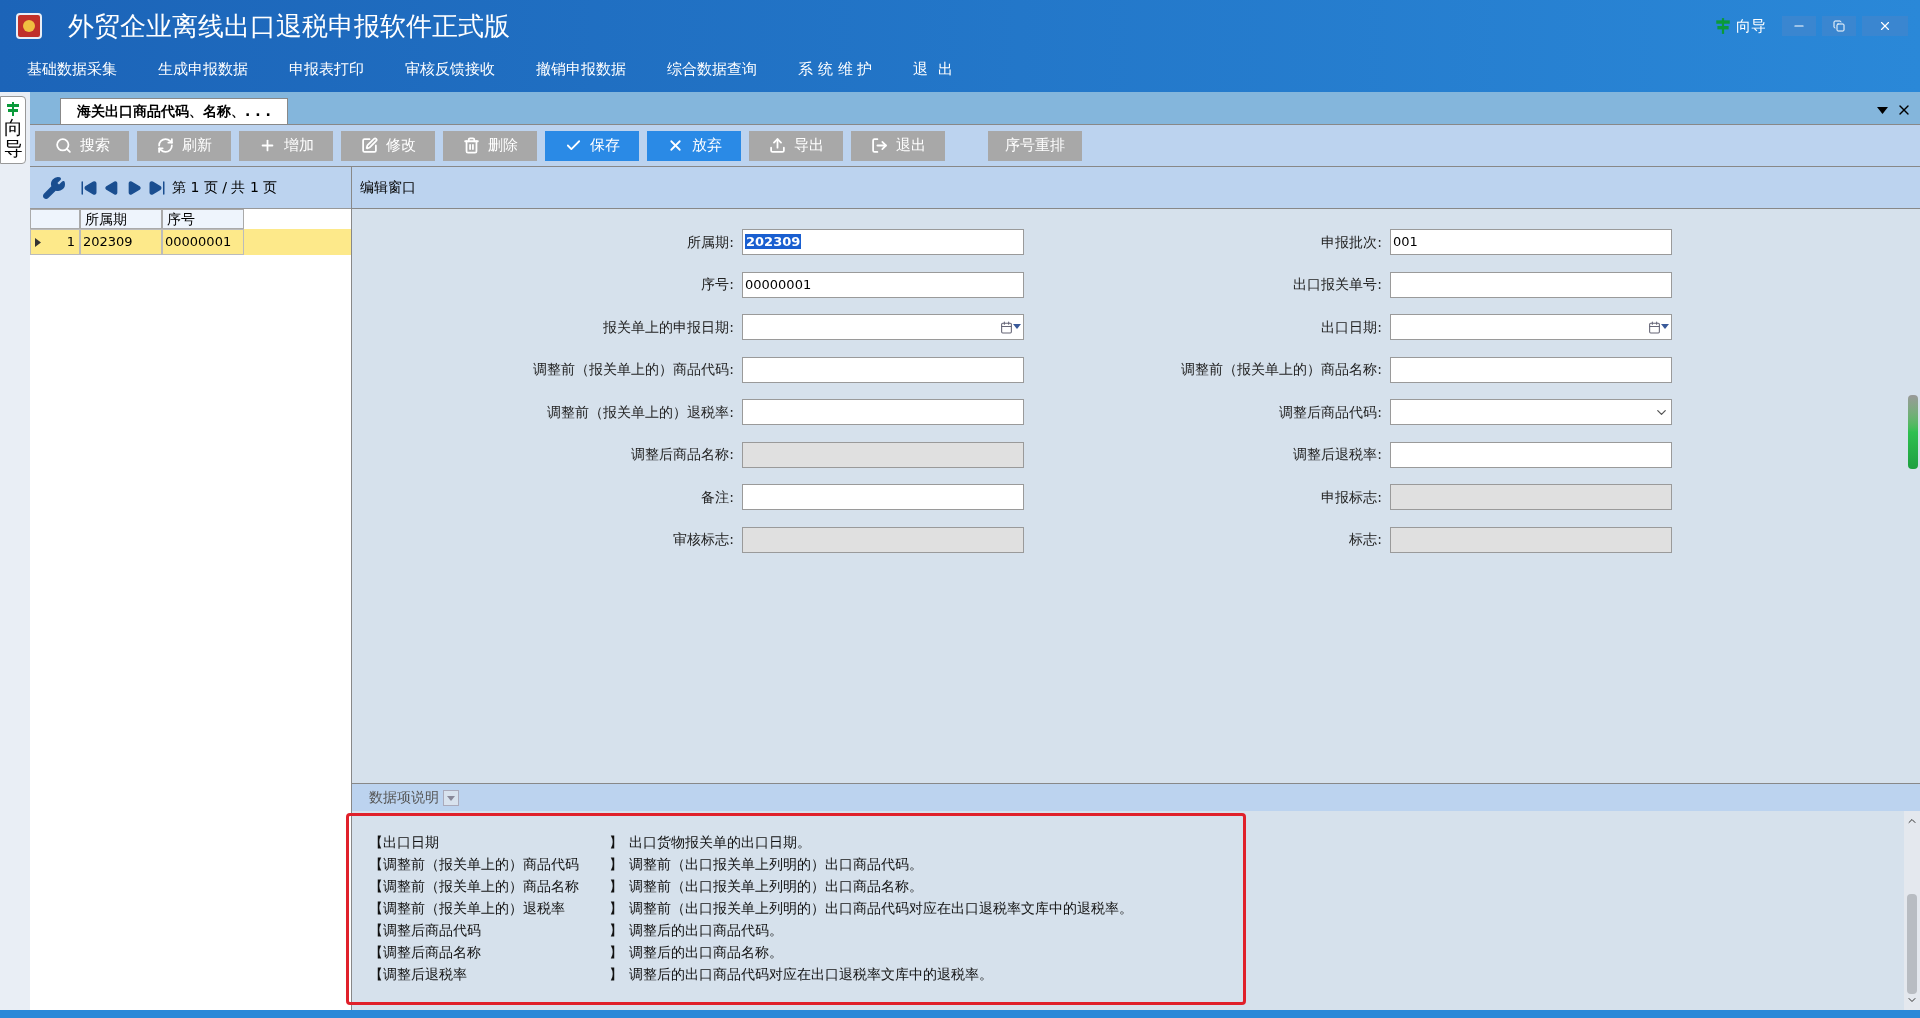  Describe the element at coordinates (121, 242) in the screenshot. I see `table-cell: 202309` at that location.